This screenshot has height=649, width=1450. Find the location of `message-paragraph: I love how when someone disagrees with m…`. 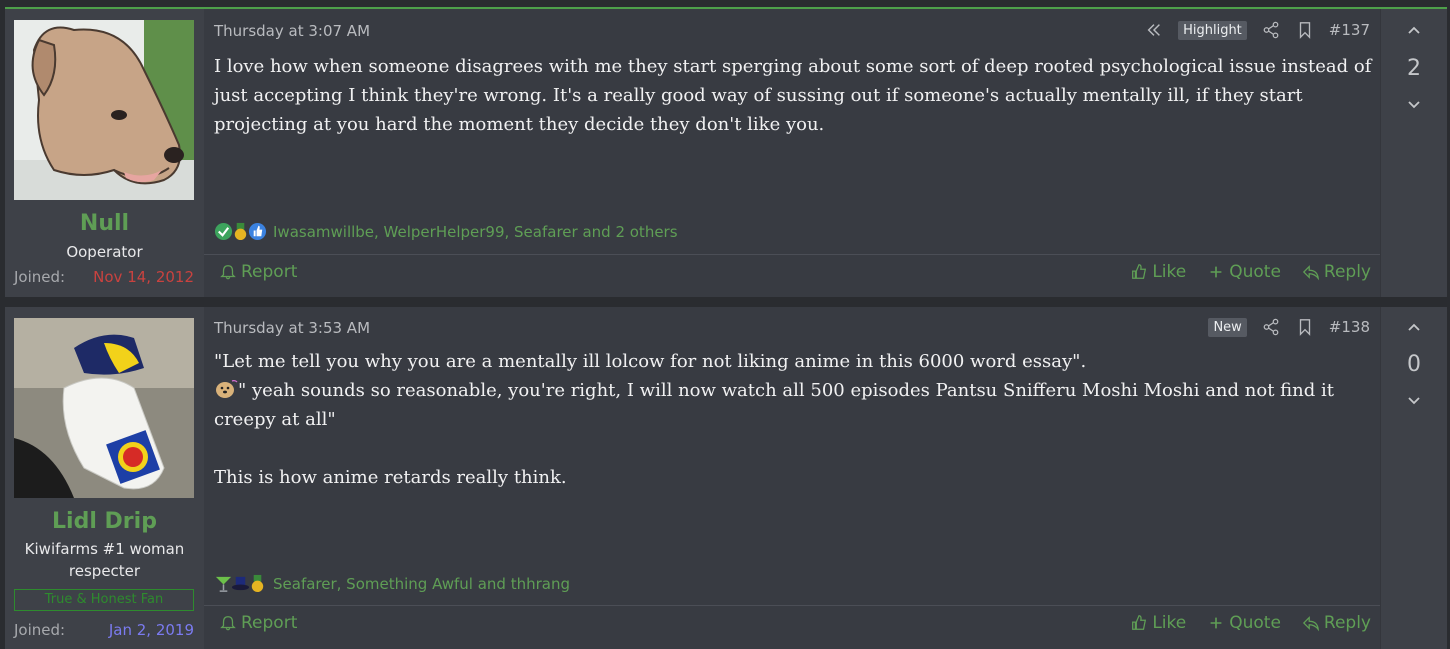

message-paragraph: I love how when someone disagrees with m… is located at coordinates (793, 95).